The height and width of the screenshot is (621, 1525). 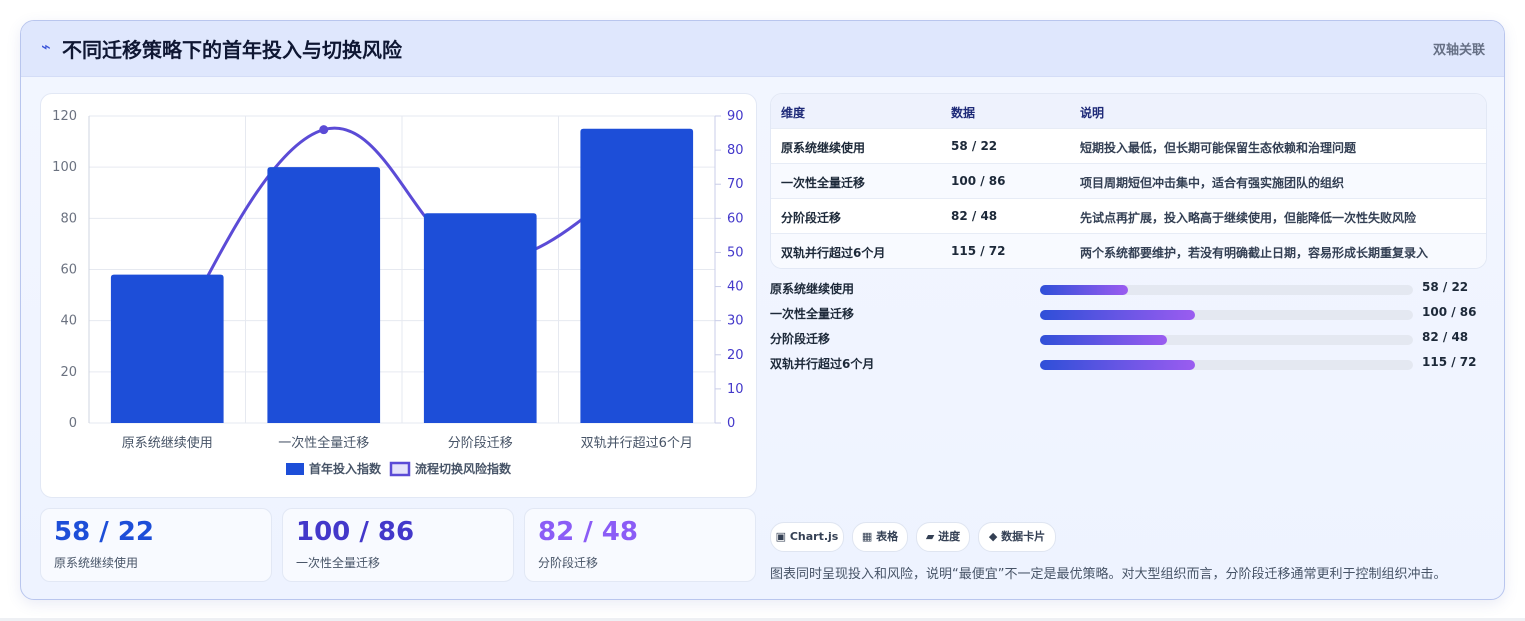 What do you see at coordinates (345, 468) in the screenshot?
I see `legend-label: 首年投入指数` at bounding box center [345, 468].